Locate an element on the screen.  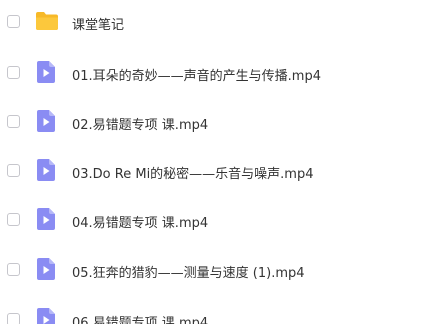
folder-icon is located at coordinates (47, 21).